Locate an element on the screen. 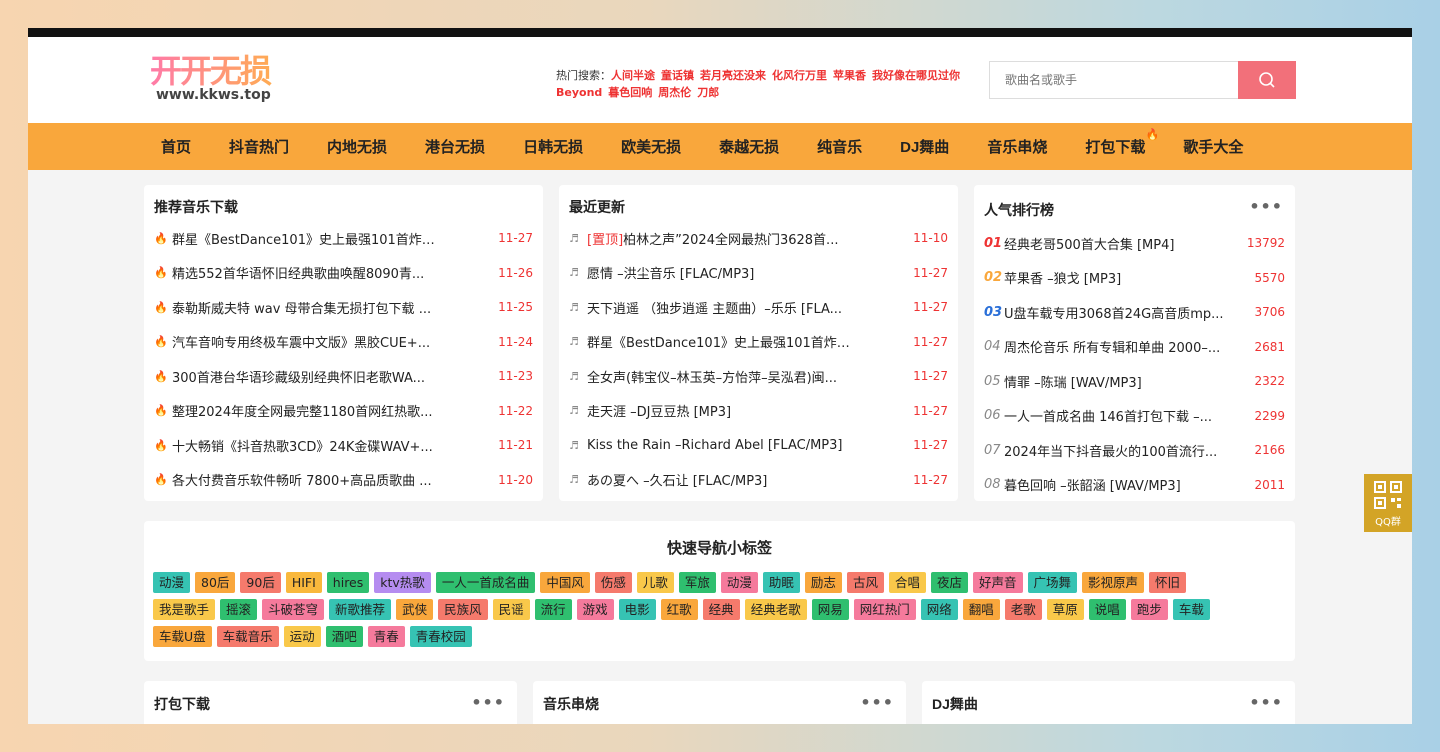 Image resolution: width=1440 pixels, height=752 pixels. tag-chip: hires is located at coordinates (348, 582).